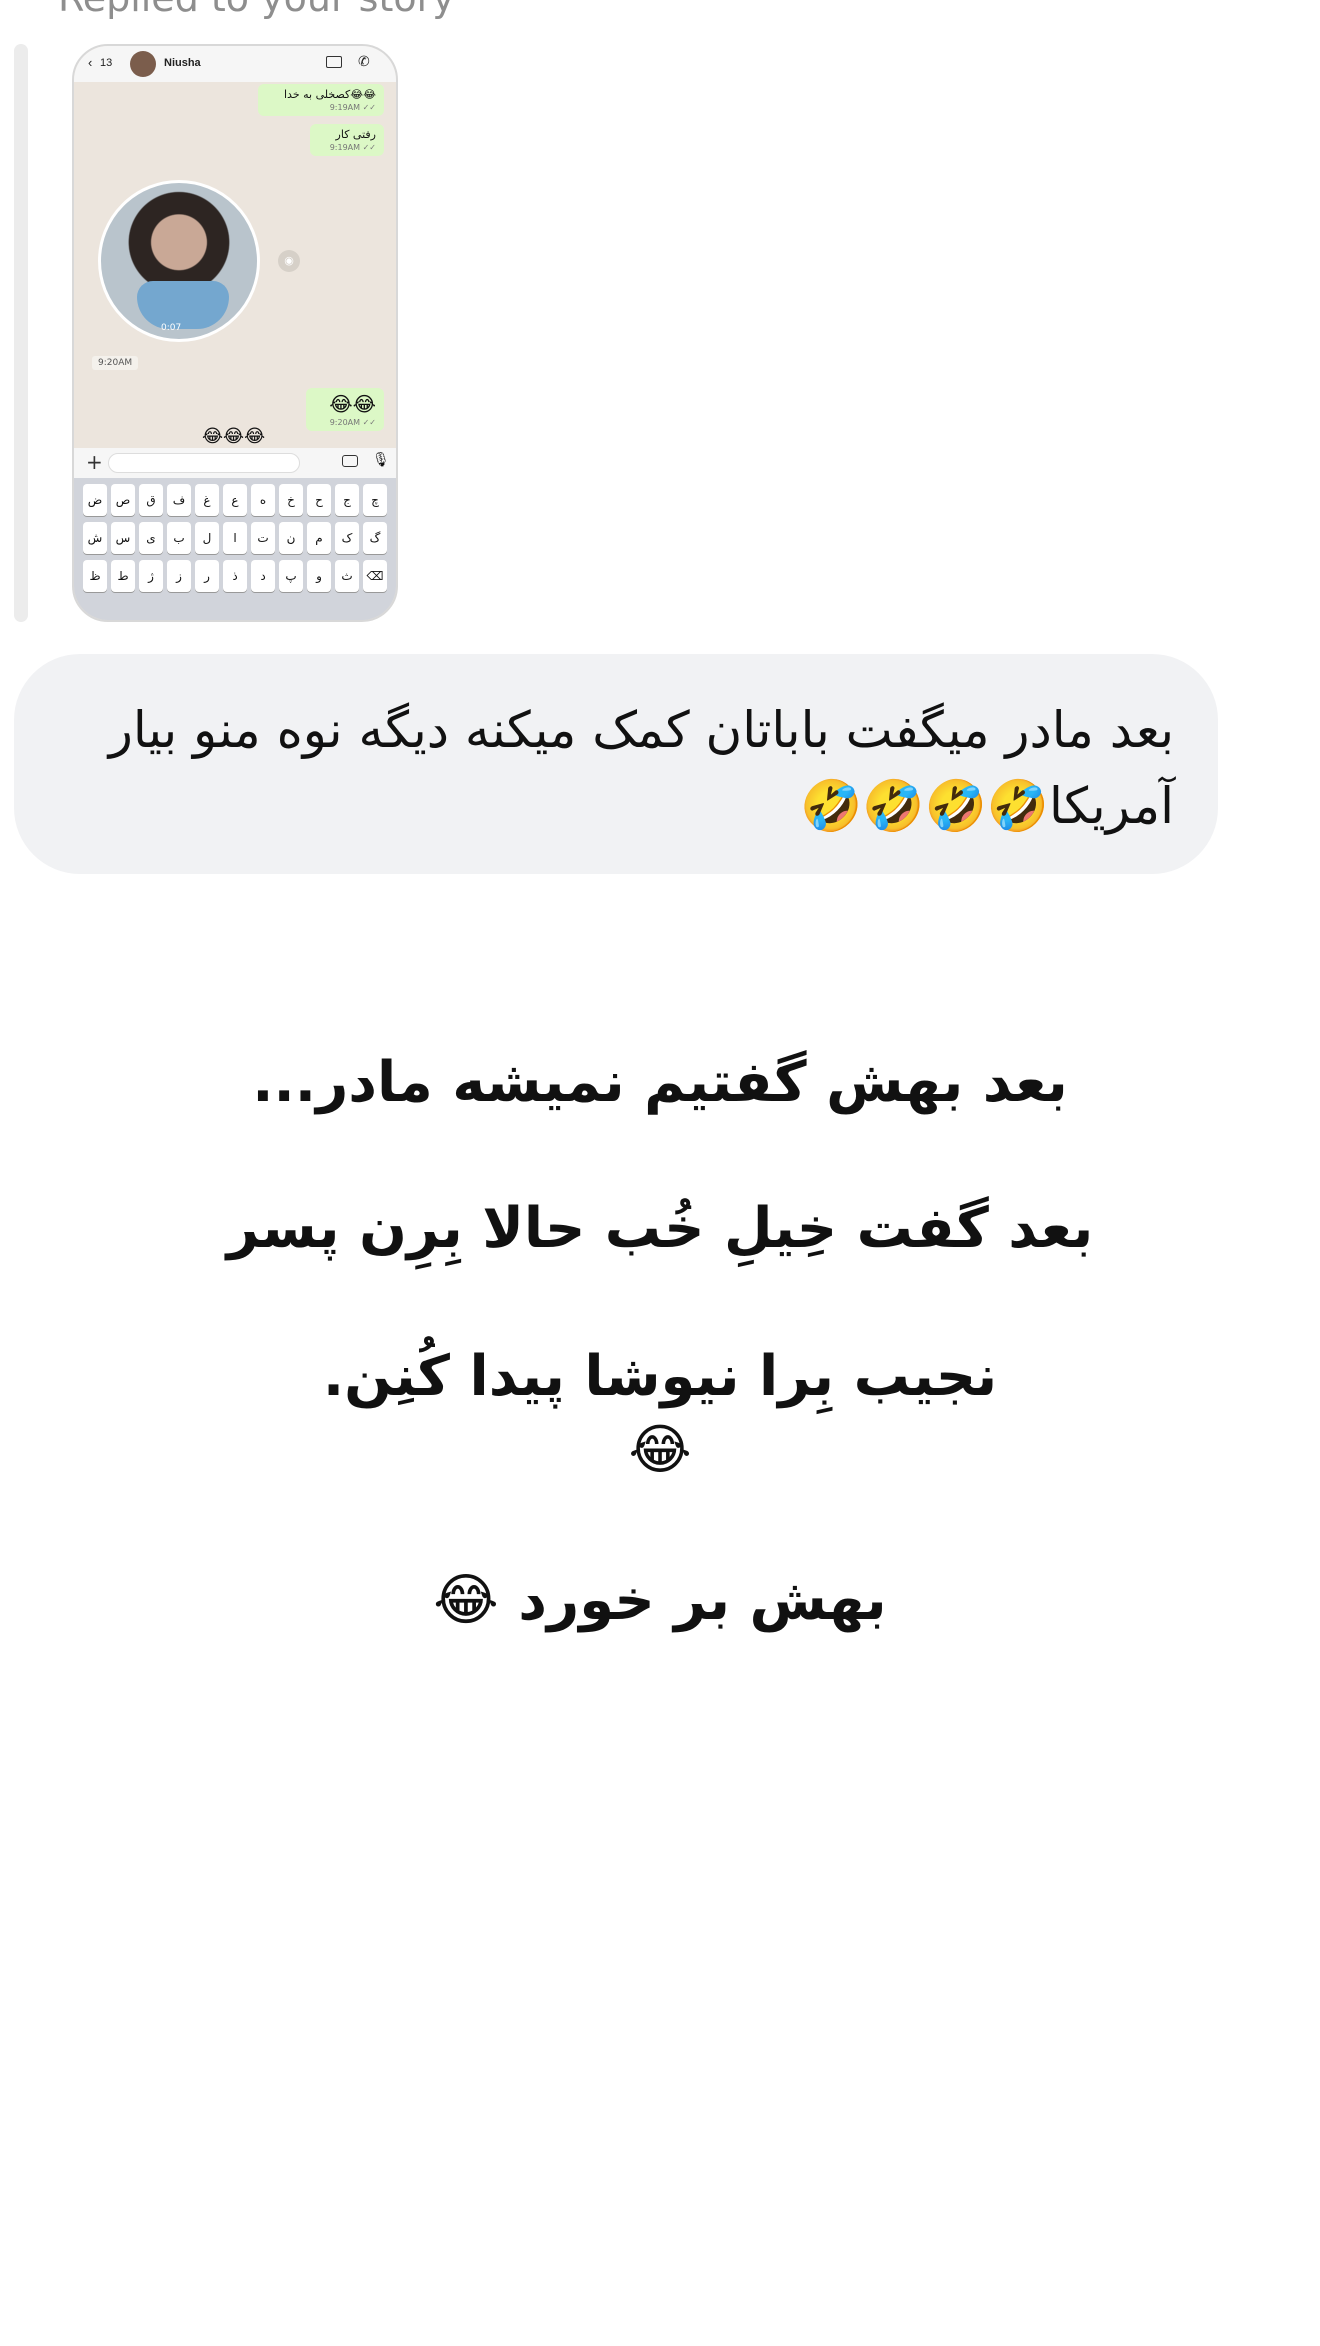 The height and width of the screenshot is (2346, 1320). What do you see at coordinates (660, 1449) in the screenshot?
I see `laugh-emoji: 😂` at bounding box center [660, 1449].